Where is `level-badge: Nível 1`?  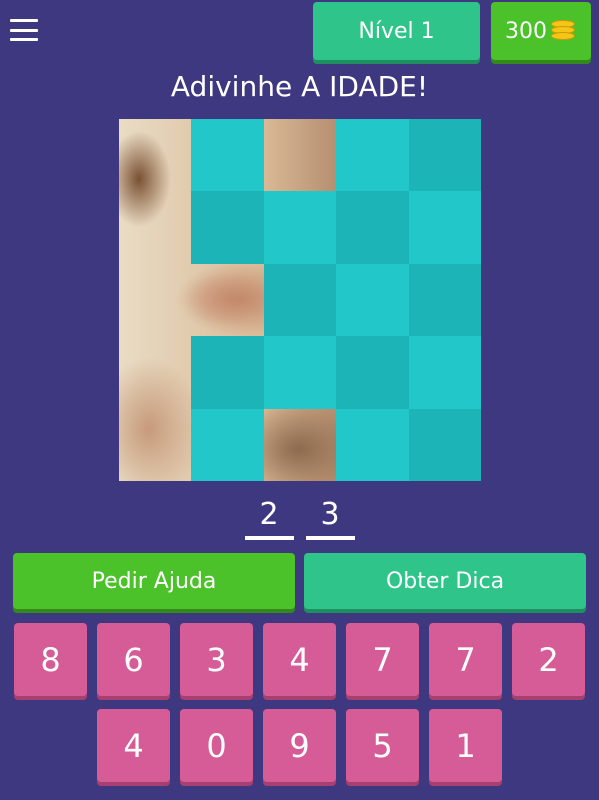 level-badge: Nível 1 is located at coordinates (396, 31).